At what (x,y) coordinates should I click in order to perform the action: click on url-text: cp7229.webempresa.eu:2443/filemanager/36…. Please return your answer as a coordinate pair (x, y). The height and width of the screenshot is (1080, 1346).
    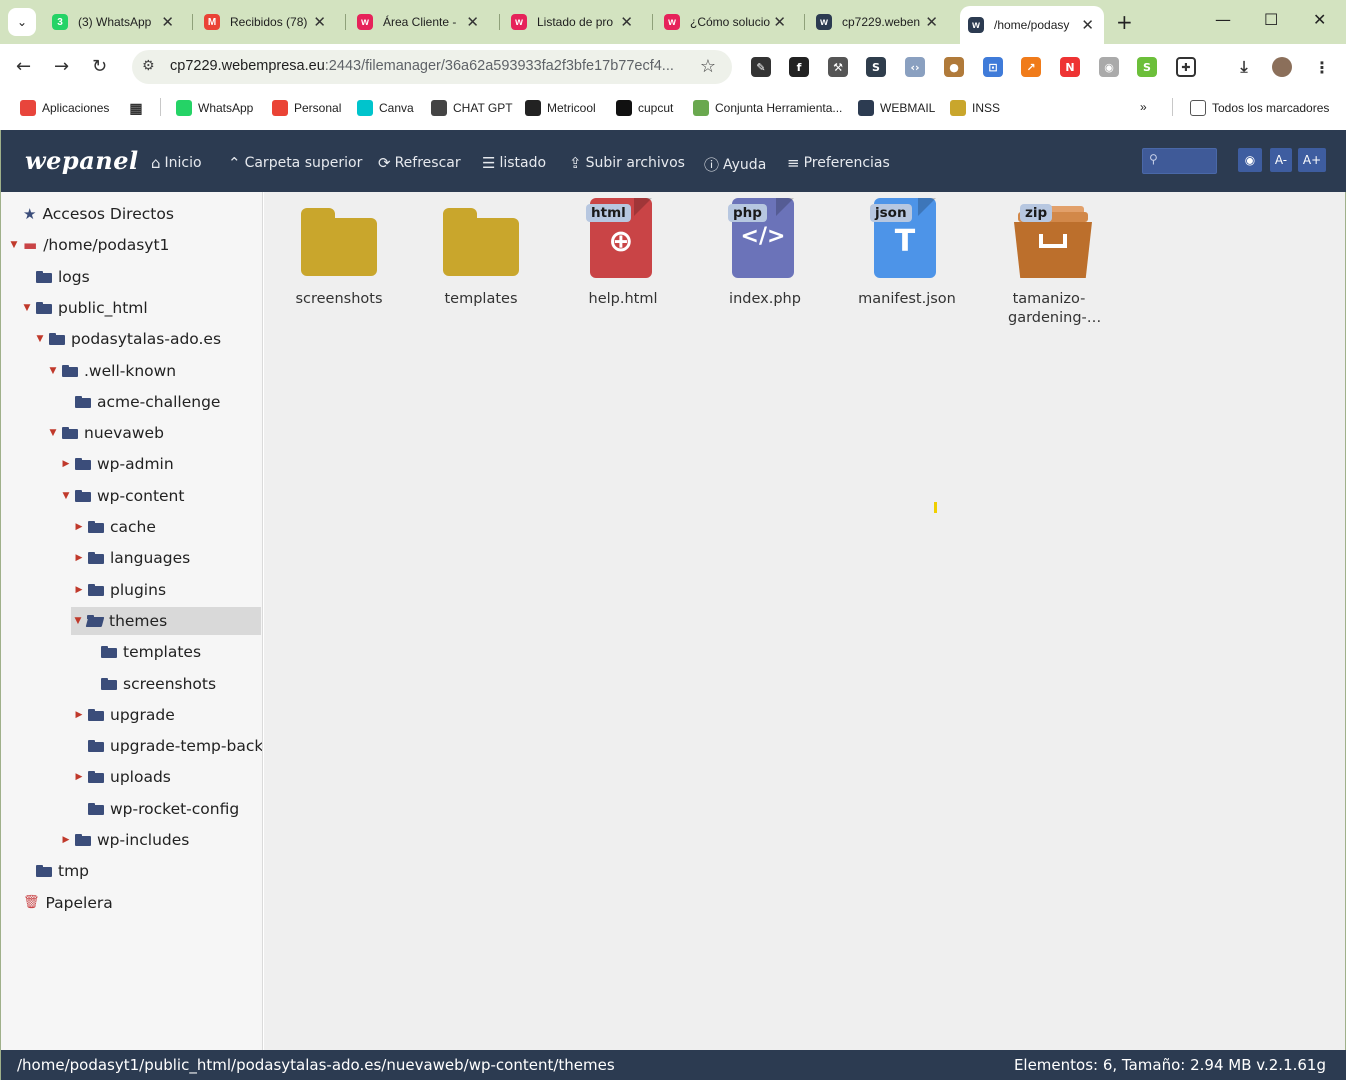
    Looking at the image, I should click on (422, 66).